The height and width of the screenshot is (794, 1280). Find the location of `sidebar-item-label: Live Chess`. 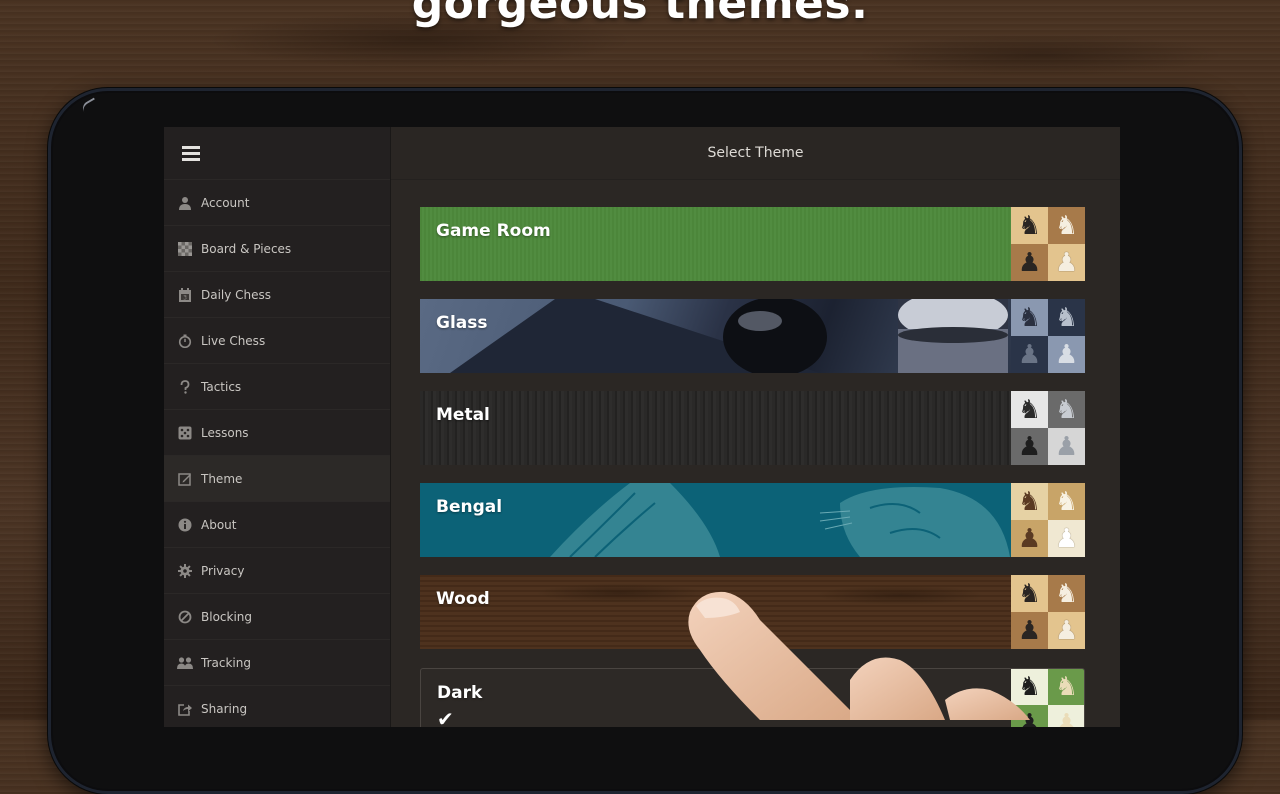

sidebar-item-label: Live Chess is located at coordinates (233, 341).